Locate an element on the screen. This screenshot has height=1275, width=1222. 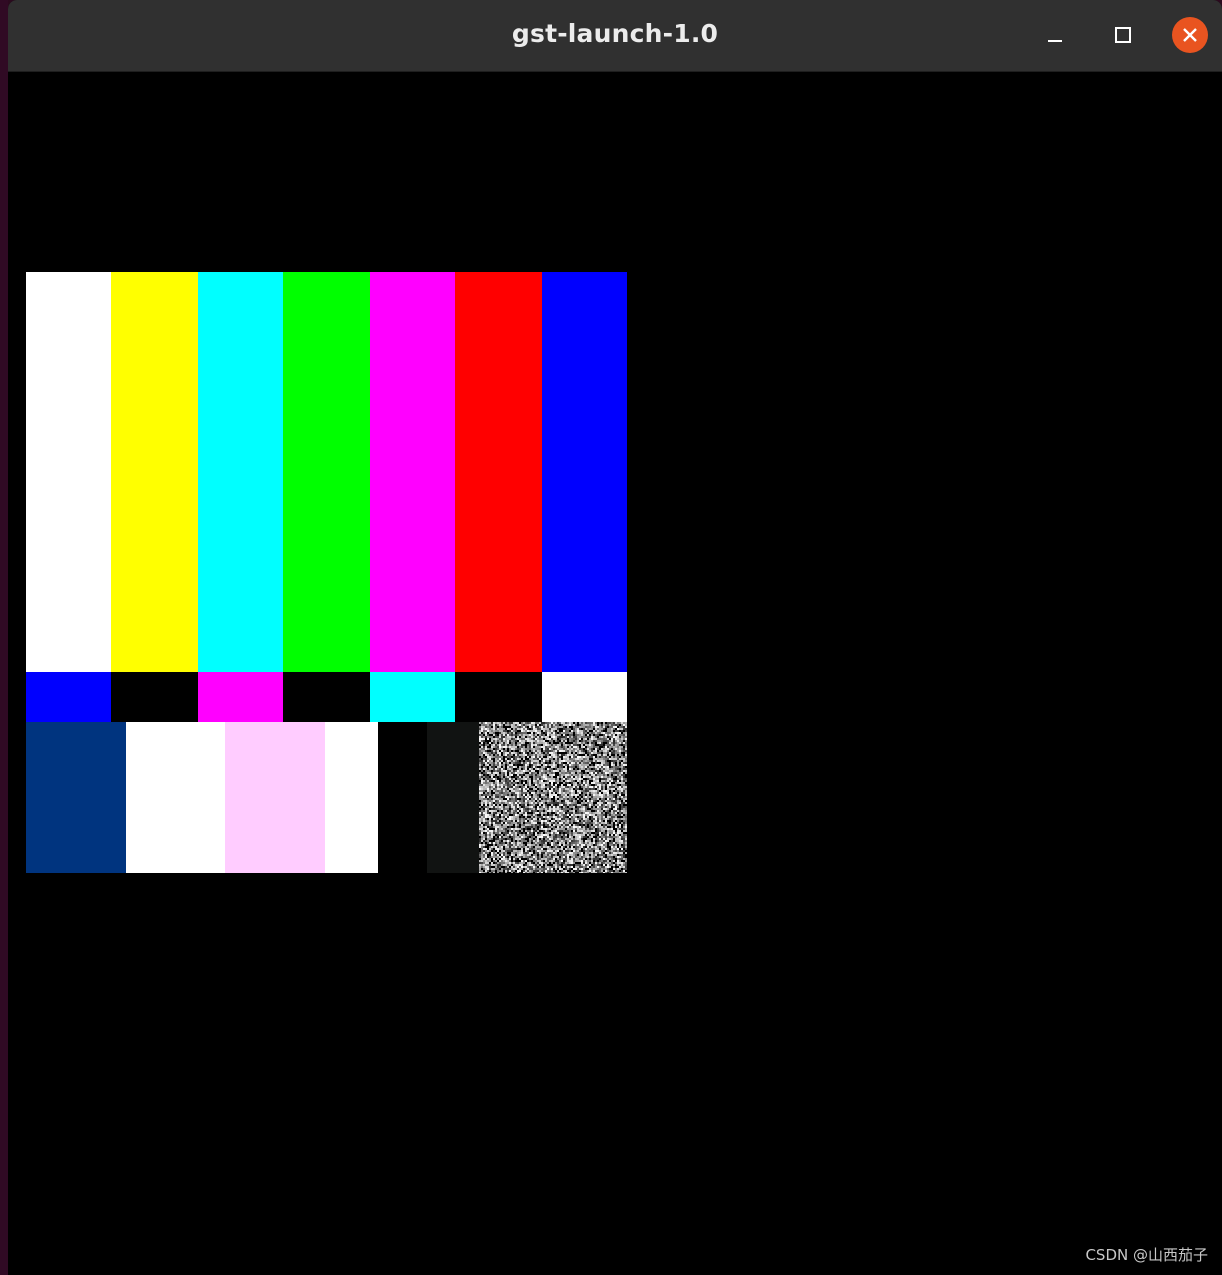
middle-bar-blue is located at coordinates (68, 697).